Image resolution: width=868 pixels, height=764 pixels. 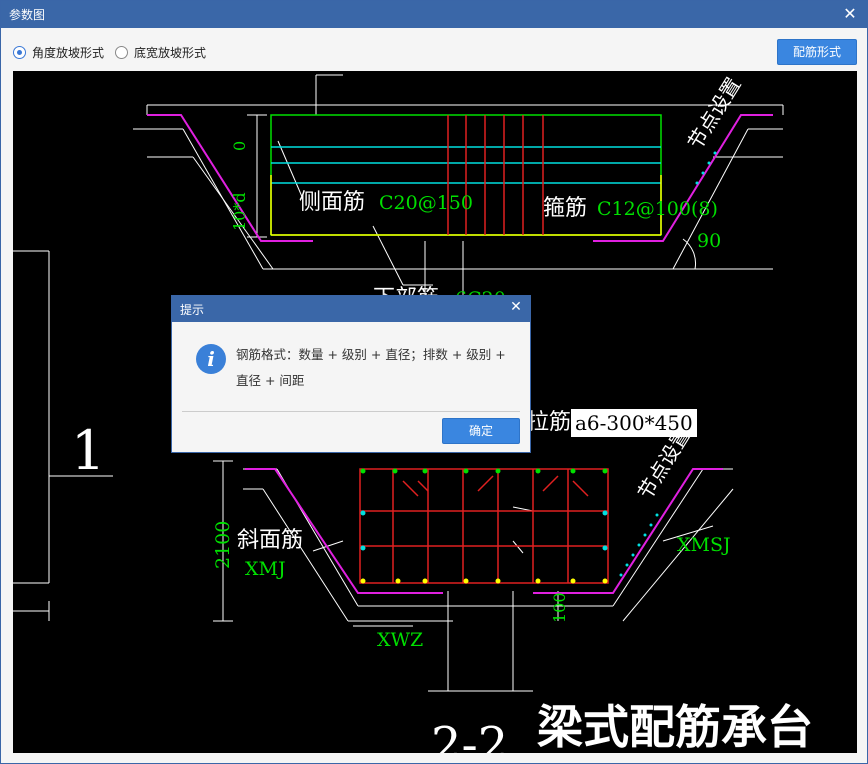 I want to click on label-slope-bar: 斜面筋, so click(x=270, y=540).